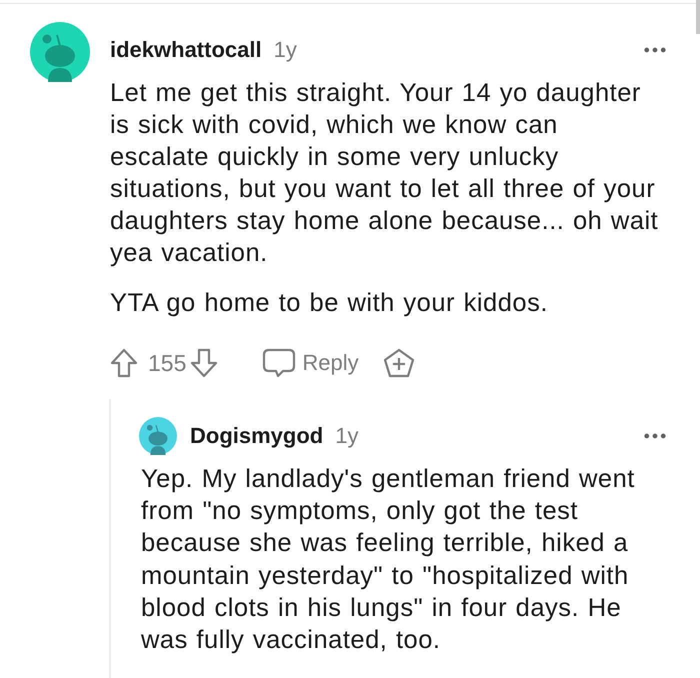 The width and height of the screenshot is (700, 678). Describe the element at coordinates (167, 363) in the screenshot. I see `vote-count: 155` at that location.